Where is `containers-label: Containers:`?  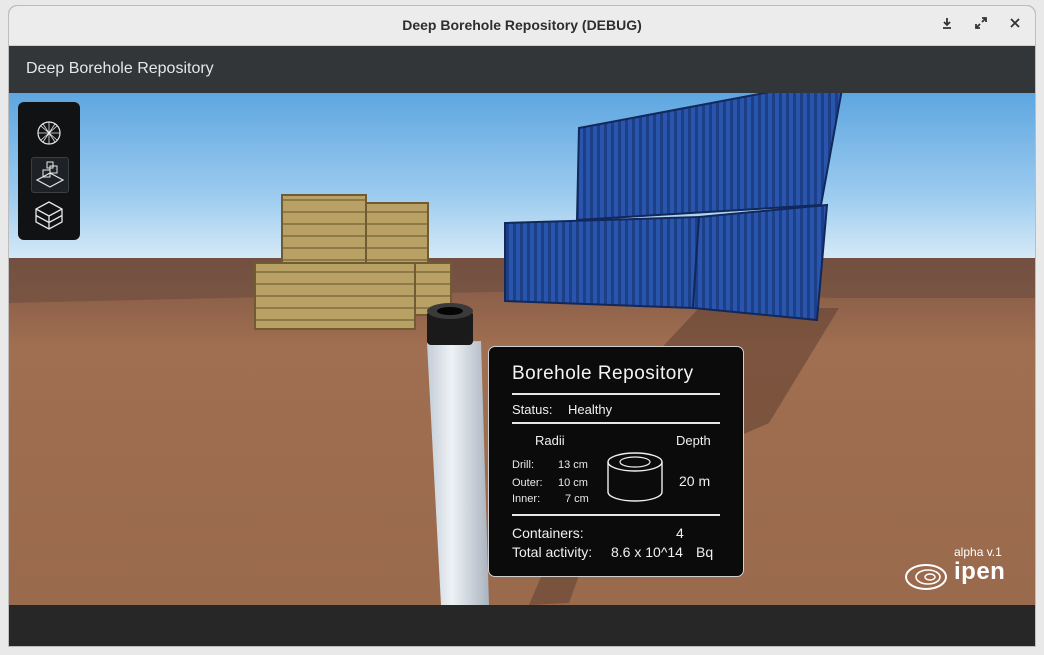
containers-label: Containers: is located at coordinates (548, 533).